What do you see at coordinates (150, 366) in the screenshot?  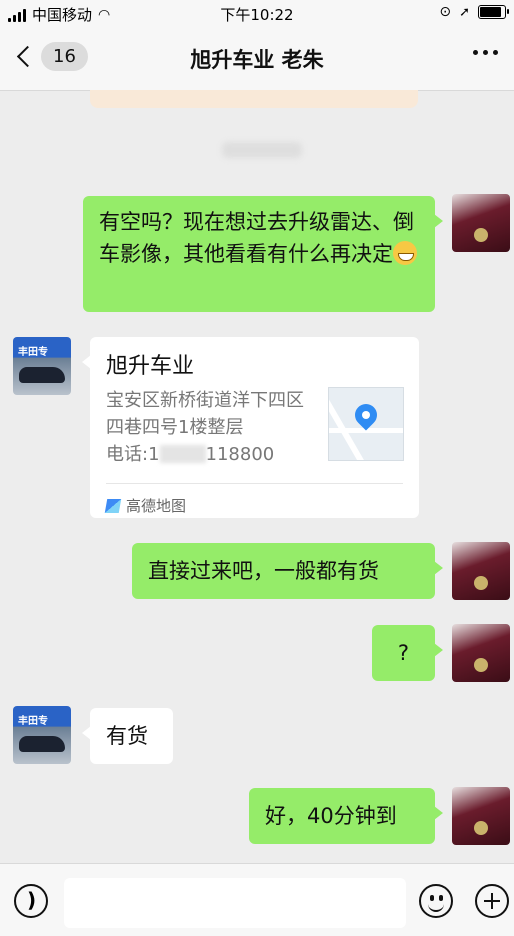 I see `location-title: 旭升车业` at bounding box center [150, 366].